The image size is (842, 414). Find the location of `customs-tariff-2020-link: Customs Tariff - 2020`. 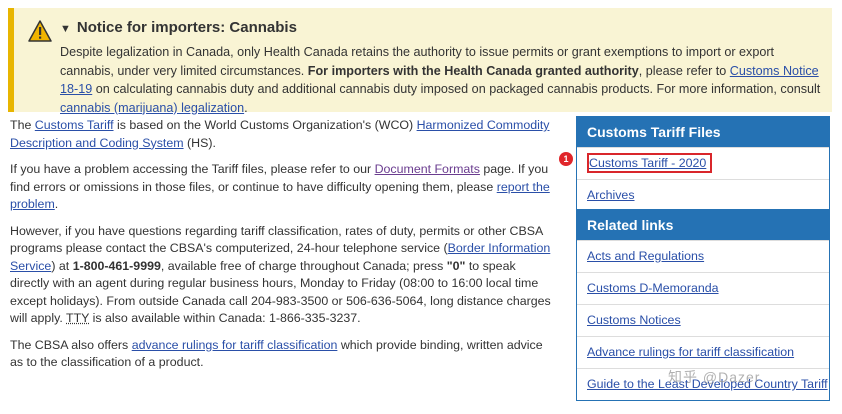

customs-tariff-2020-link: Customs Tariff - 2020 is located at coordinates (647, 163).